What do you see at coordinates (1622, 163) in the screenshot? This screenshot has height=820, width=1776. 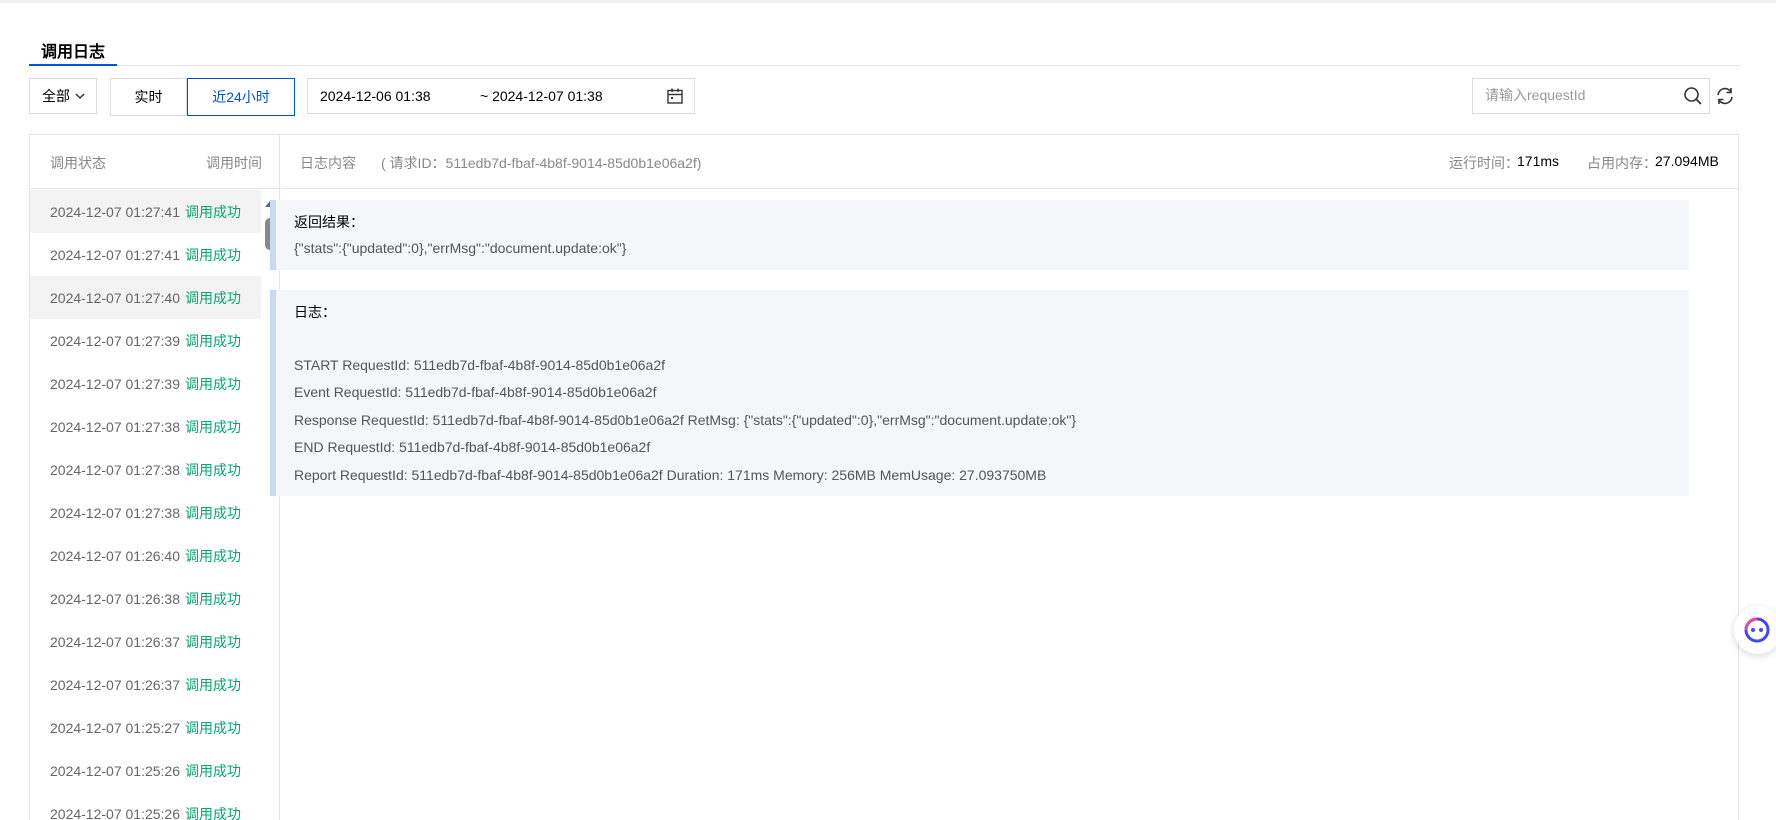 I see `memory-label: 占用内存：` at bounding box center [1622, 163].